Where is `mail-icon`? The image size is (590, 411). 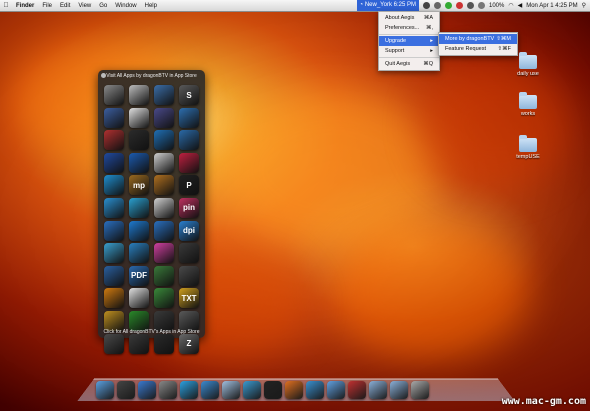
mail-icon is located at coordinates (336, 390).